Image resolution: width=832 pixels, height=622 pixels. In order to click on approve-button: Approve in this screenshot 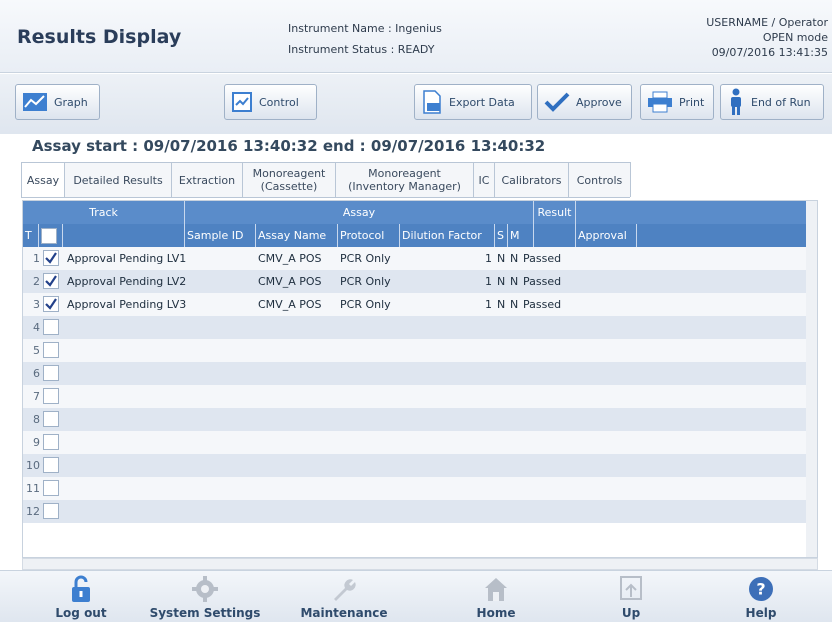, I will do `click(584, 102)`.